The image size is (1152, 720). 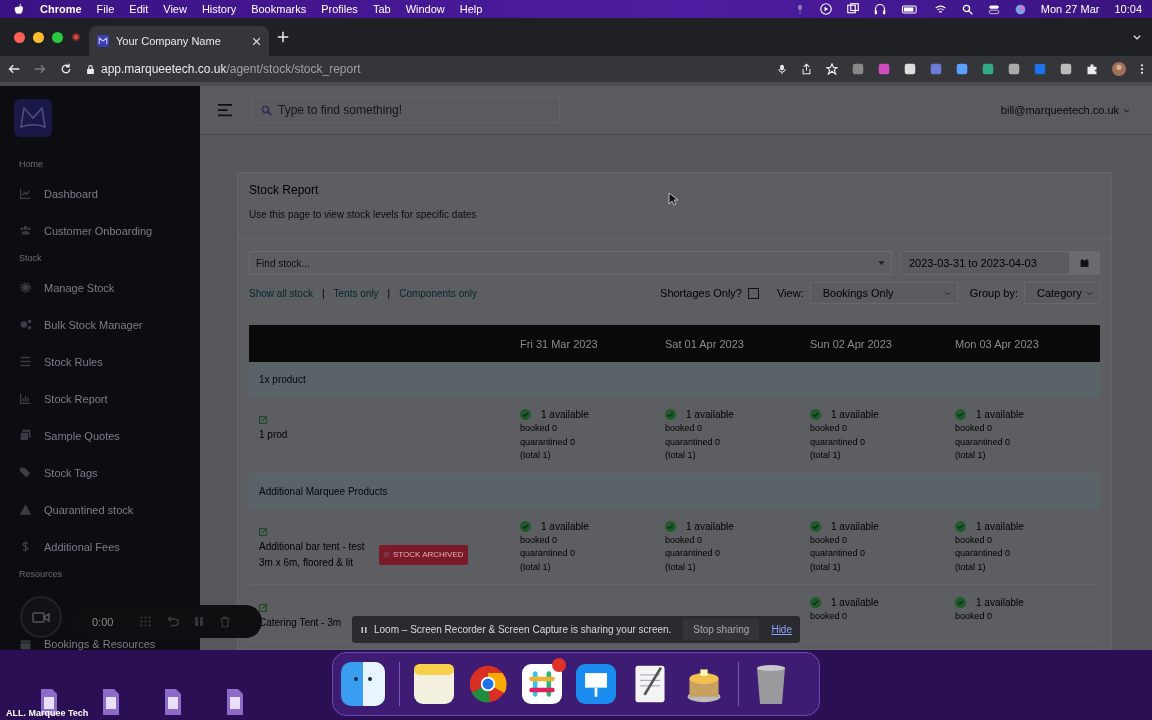 What do you see at coordinates (173, 621) in the screenshot?
I see `undo-icon` at bounding box center [173, 621].